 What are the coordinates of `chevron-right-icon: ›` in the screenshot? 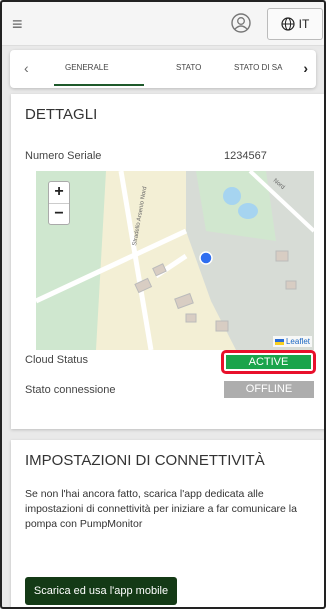 It's located at (305, 68).